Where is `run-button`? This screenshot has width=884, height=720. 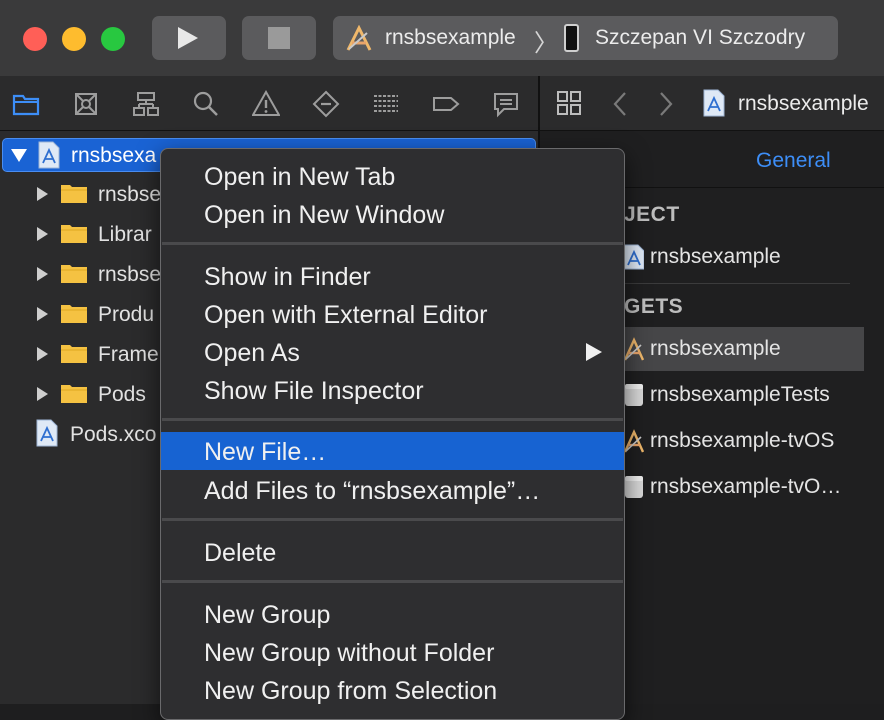 run-button is located at coordinates (189, 38).